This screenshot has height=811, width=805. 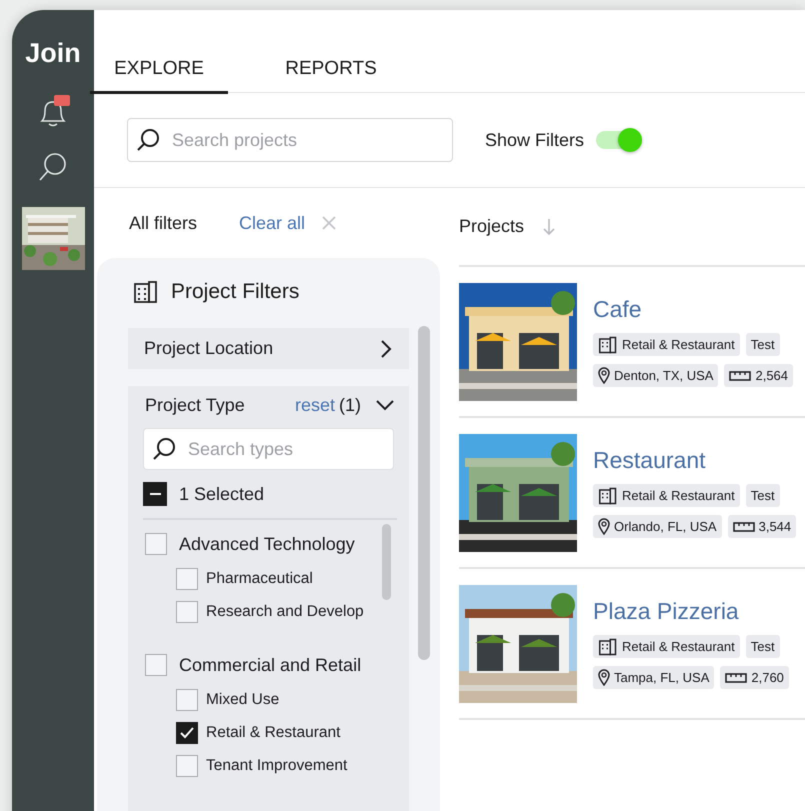 What do you see at coordinates (268, 348) in the screenshot?
I see `accordion-header: Project Location` at bounding box center [268, 348].